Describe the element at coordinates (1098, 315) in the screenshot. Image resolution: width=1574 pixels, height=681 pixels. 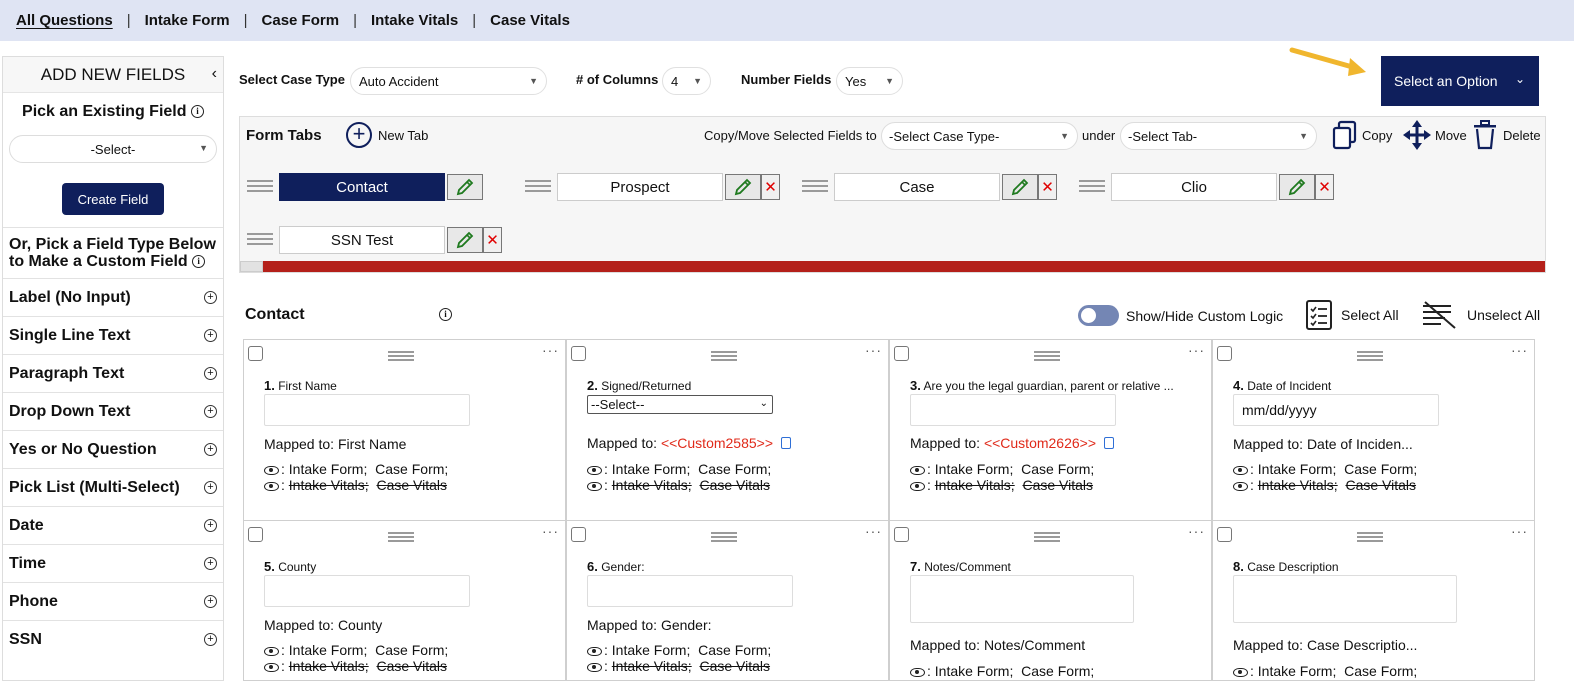
I see `custom-logic-toggle` at that location.